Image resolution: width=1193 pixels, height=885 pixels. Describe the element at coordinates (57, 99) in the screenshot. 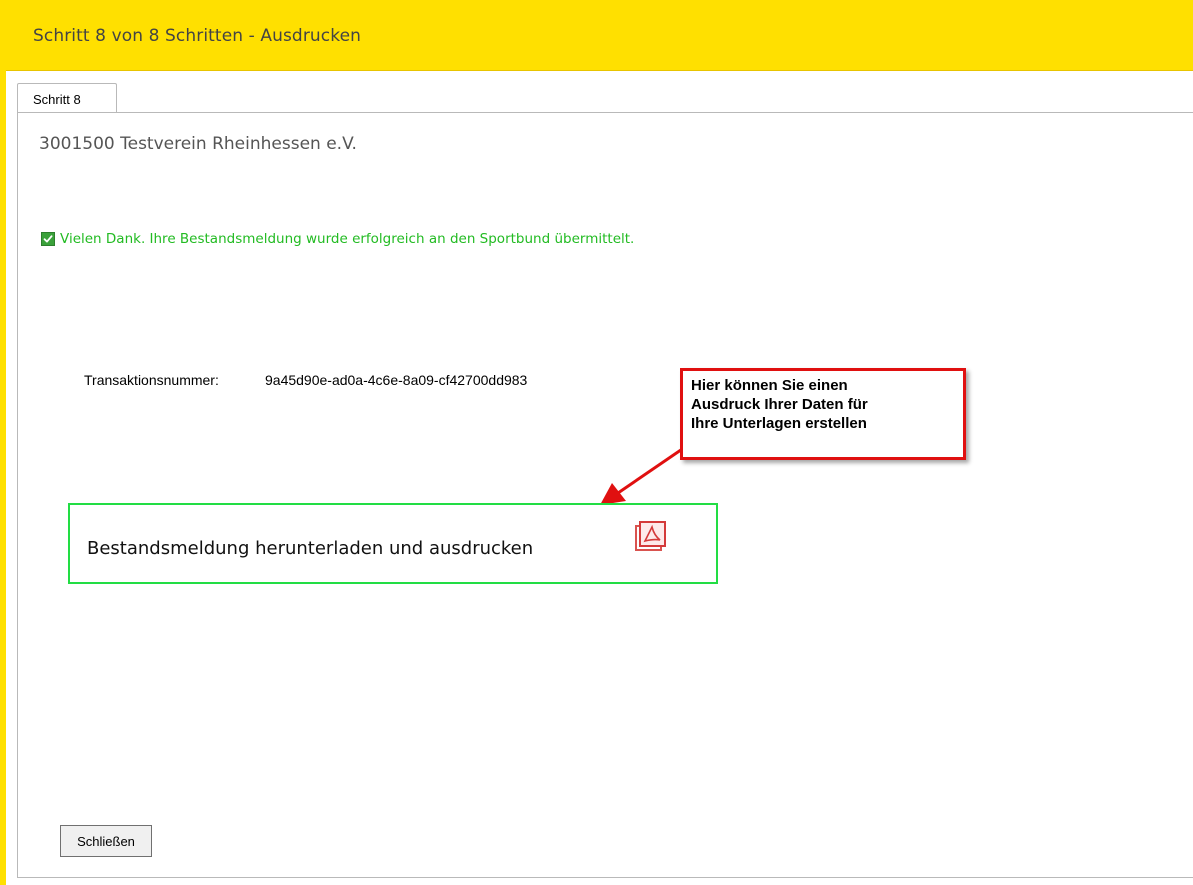

I see `tab-label: Schritt 8` at that location.